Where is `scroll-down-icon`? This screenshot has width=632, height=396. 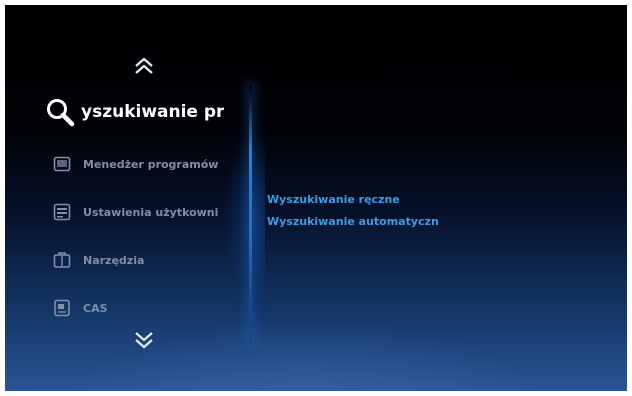 scroll-down-icon is located at coordinates (144, 340).